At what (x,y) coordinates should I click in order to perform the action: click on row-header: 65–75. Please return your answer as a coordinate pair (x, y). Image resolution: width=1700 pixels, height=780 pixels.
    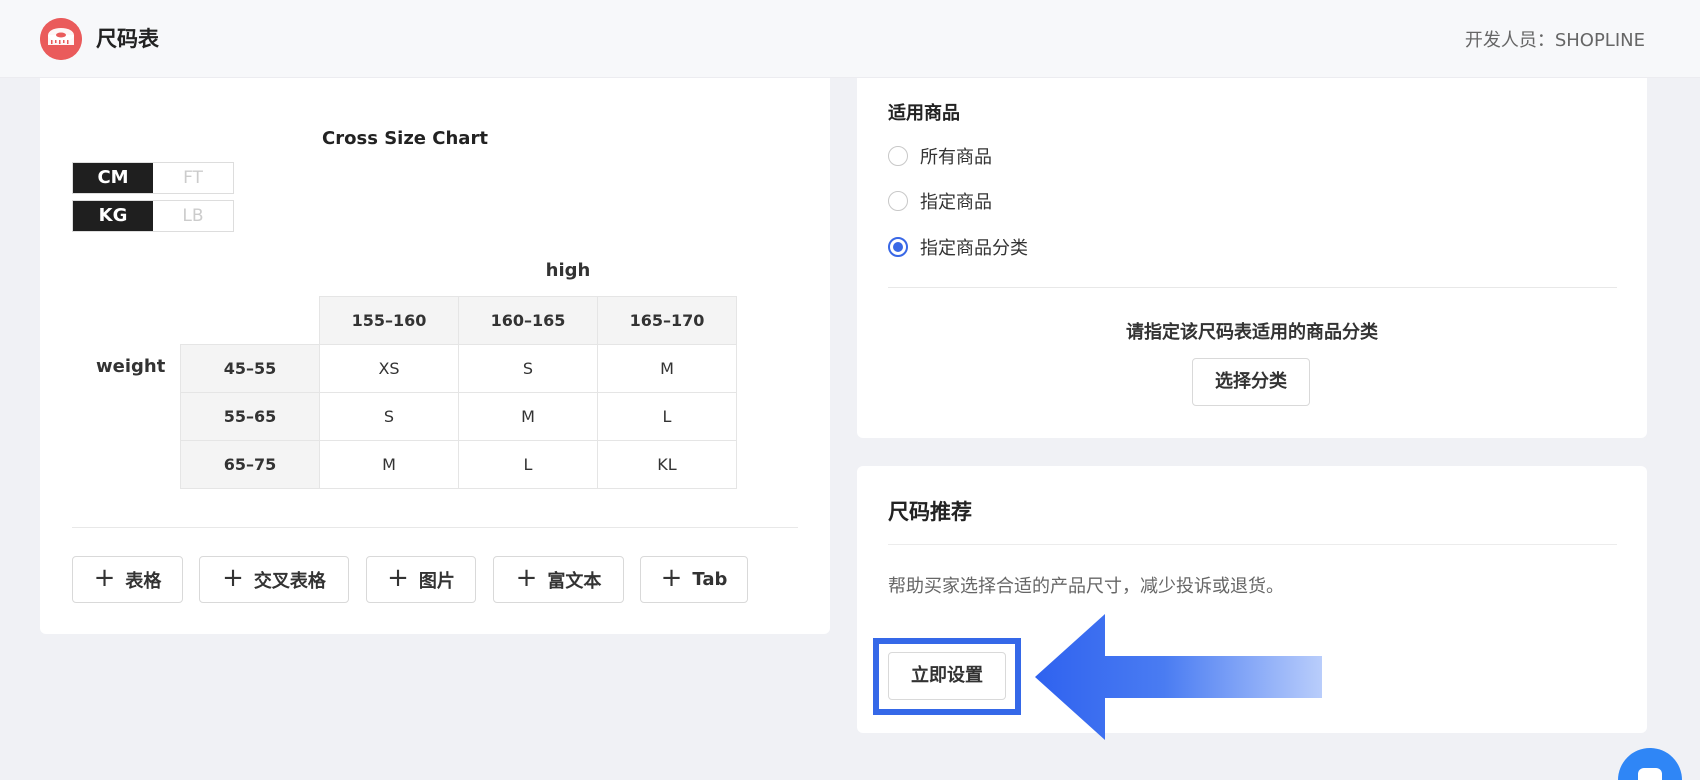
    Looking at the image, I should click on (250, 464).